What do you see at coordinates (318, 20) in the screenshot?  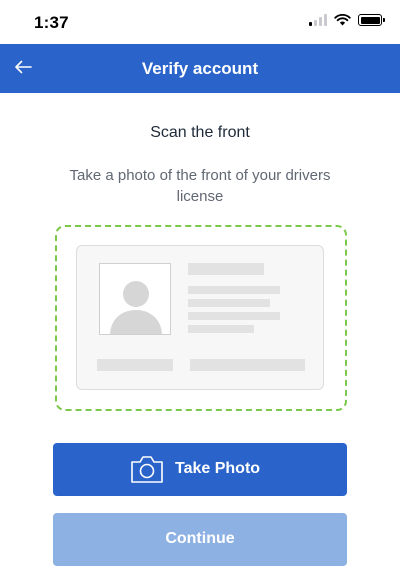 I see `cellular-signal-icon` at bounding box center [318, 20].